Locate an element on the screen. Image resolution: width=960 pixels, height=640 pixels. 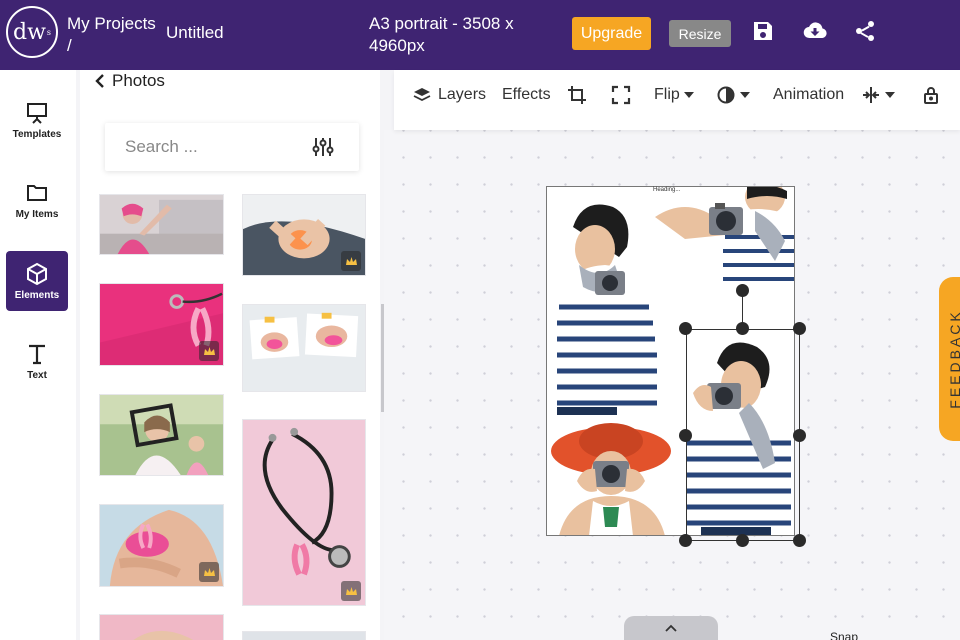
layers-button: Layers is located at coordinates (449, 95).